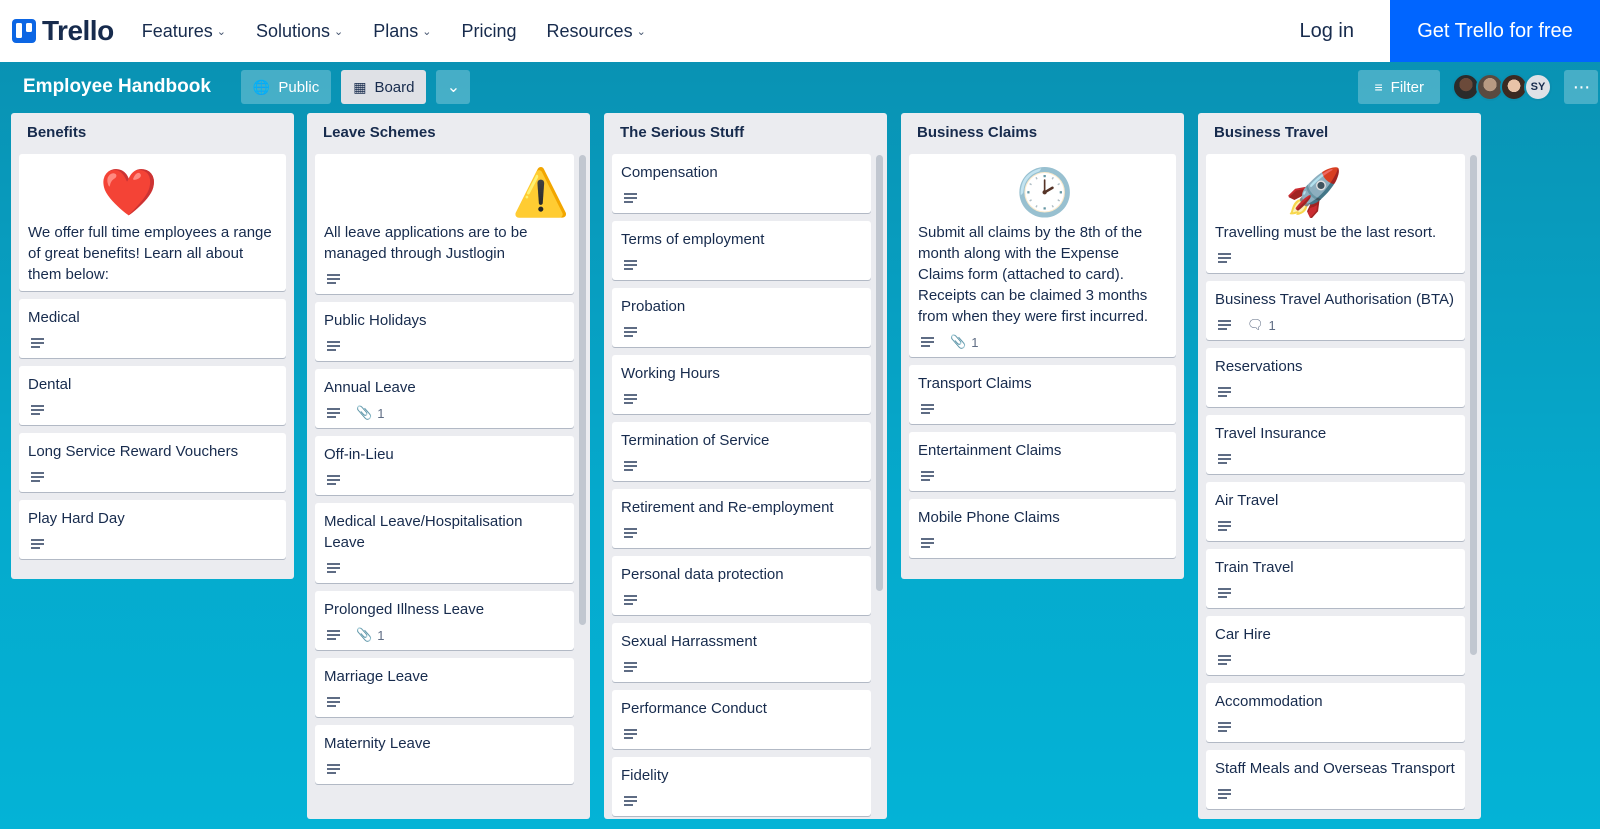  I want to click on card: Working Hours, so click(741, 384).